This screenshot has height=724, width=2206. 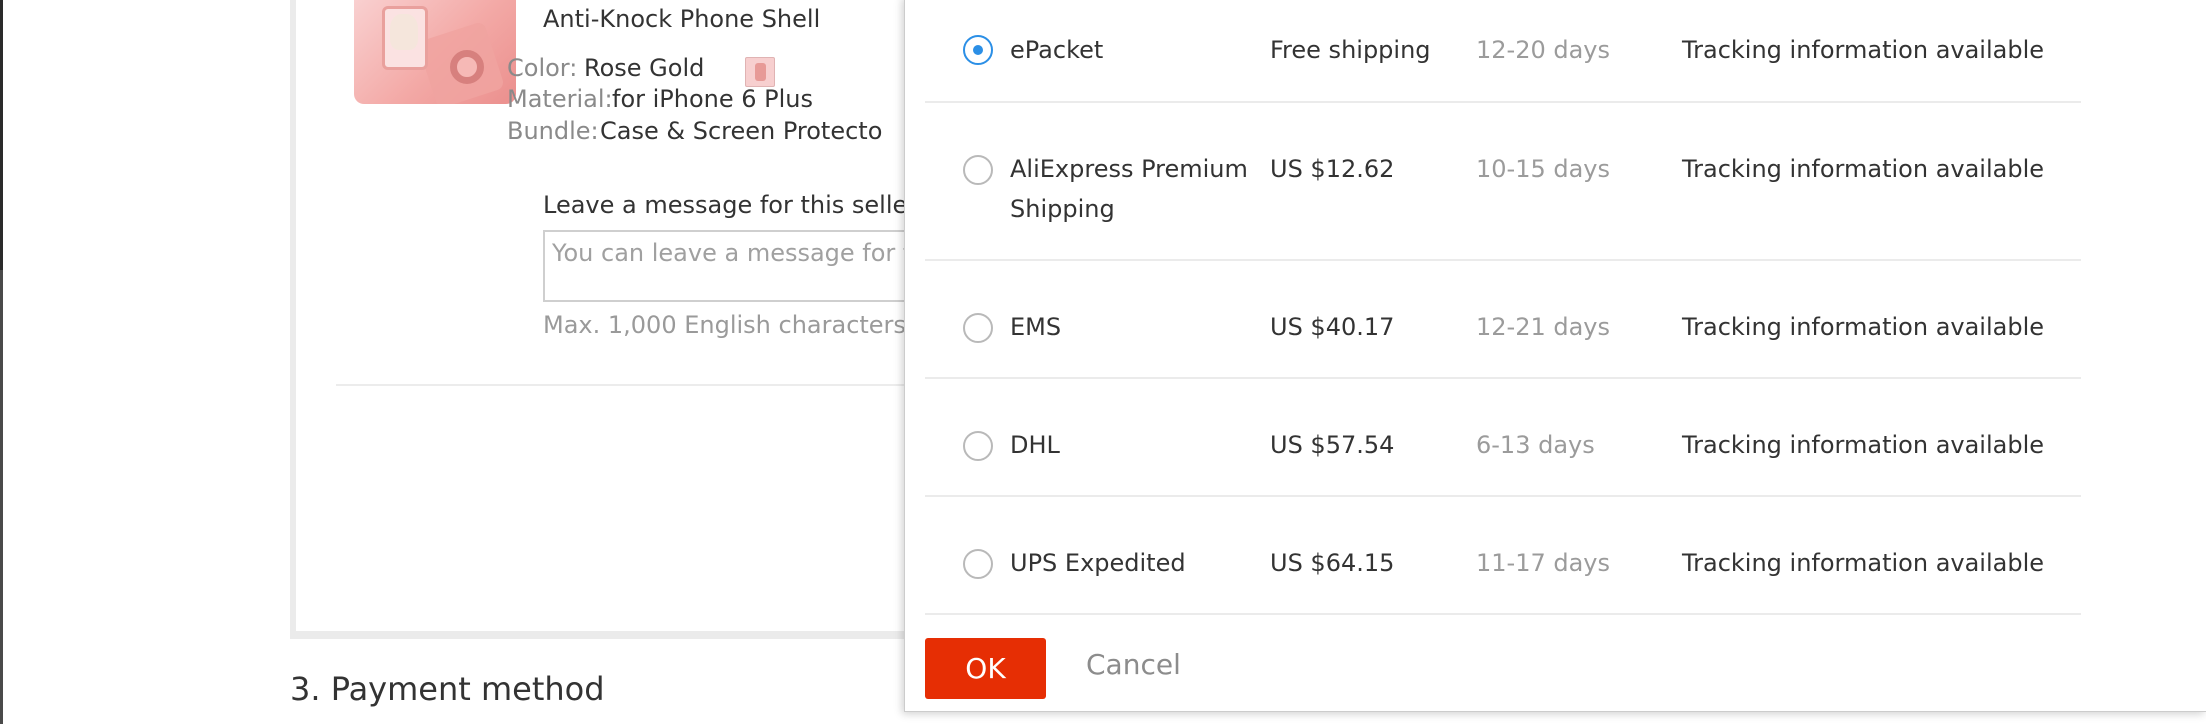 I want to click on shipping-carrier-aliexpress-premium-line2: Shipping, so click(x=1062, y=209).